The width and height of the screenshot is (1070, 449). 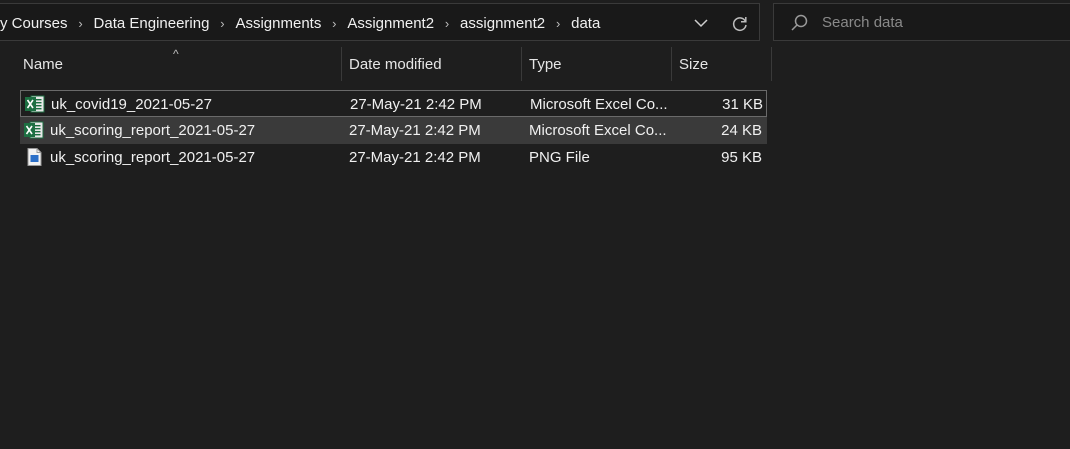 I want to click on chevron-down-icon, so click(x=701, y=23).